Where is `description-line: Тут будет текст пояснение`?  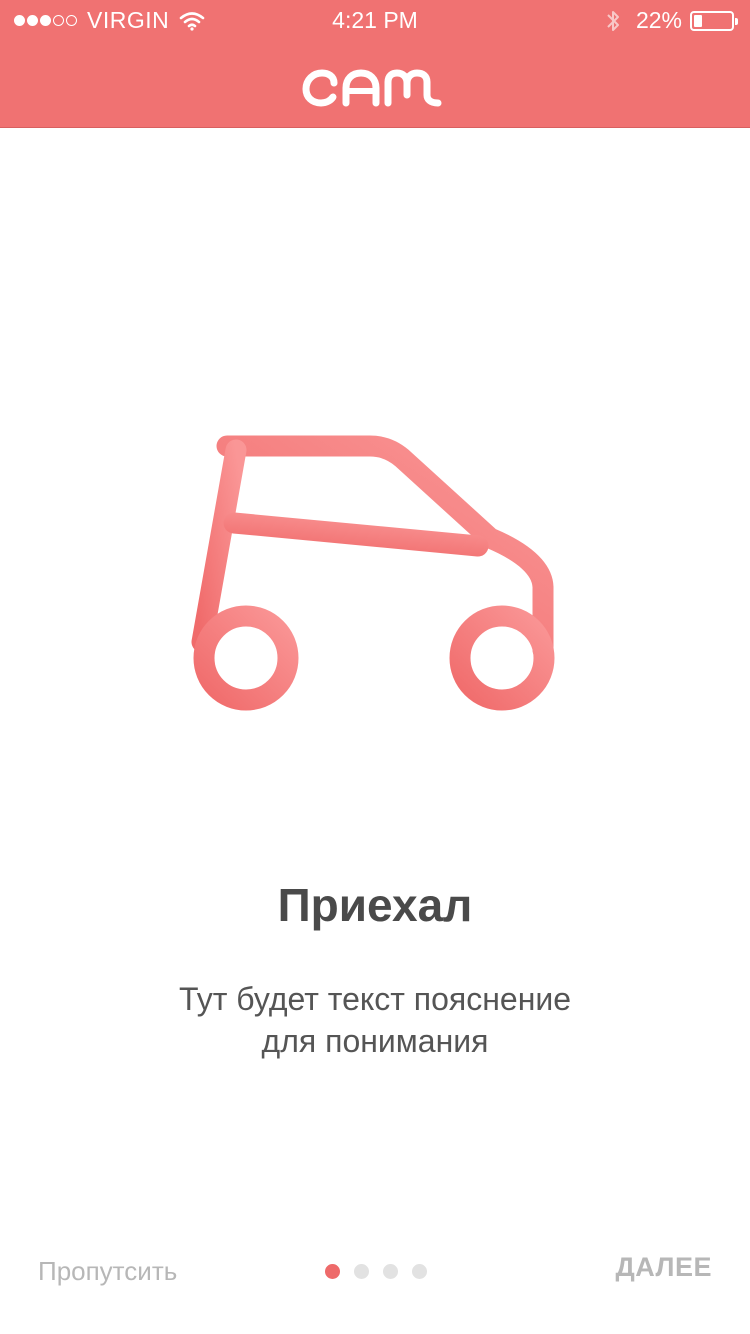
description-line: Тут будет текст пояснение is located at coordinates (375, 999).